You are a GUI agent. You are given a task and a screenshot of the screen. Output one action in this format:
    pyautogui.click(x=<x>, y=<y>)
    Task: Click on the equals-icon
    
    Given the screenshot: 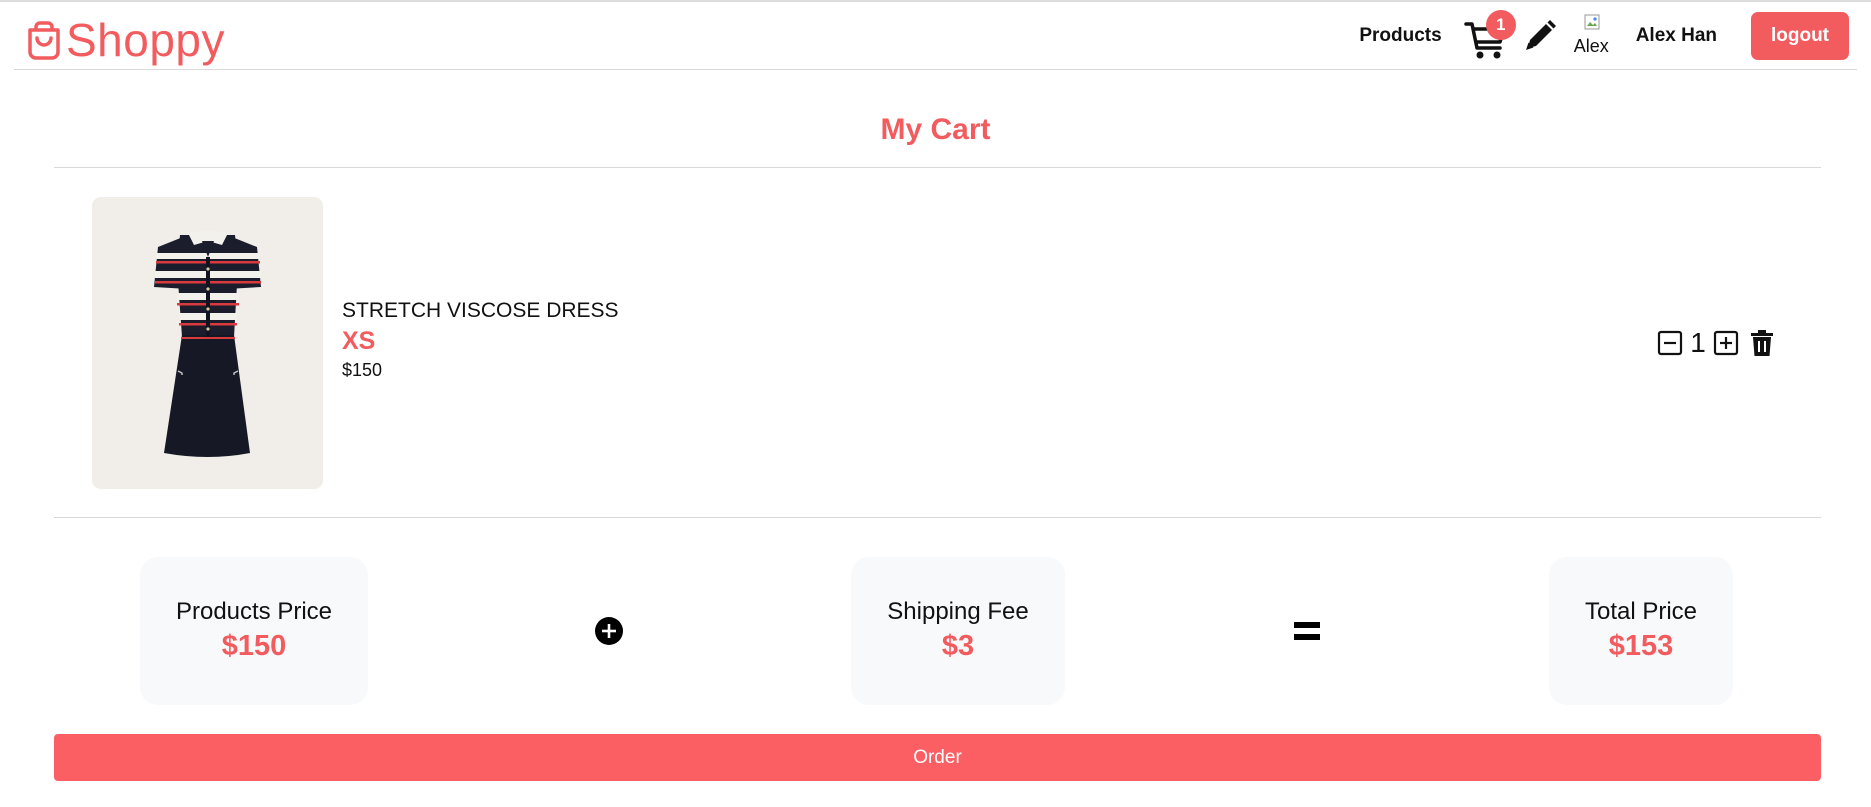 What is the action you would take?
    pyautogui.click(x=1307, y=631)
    